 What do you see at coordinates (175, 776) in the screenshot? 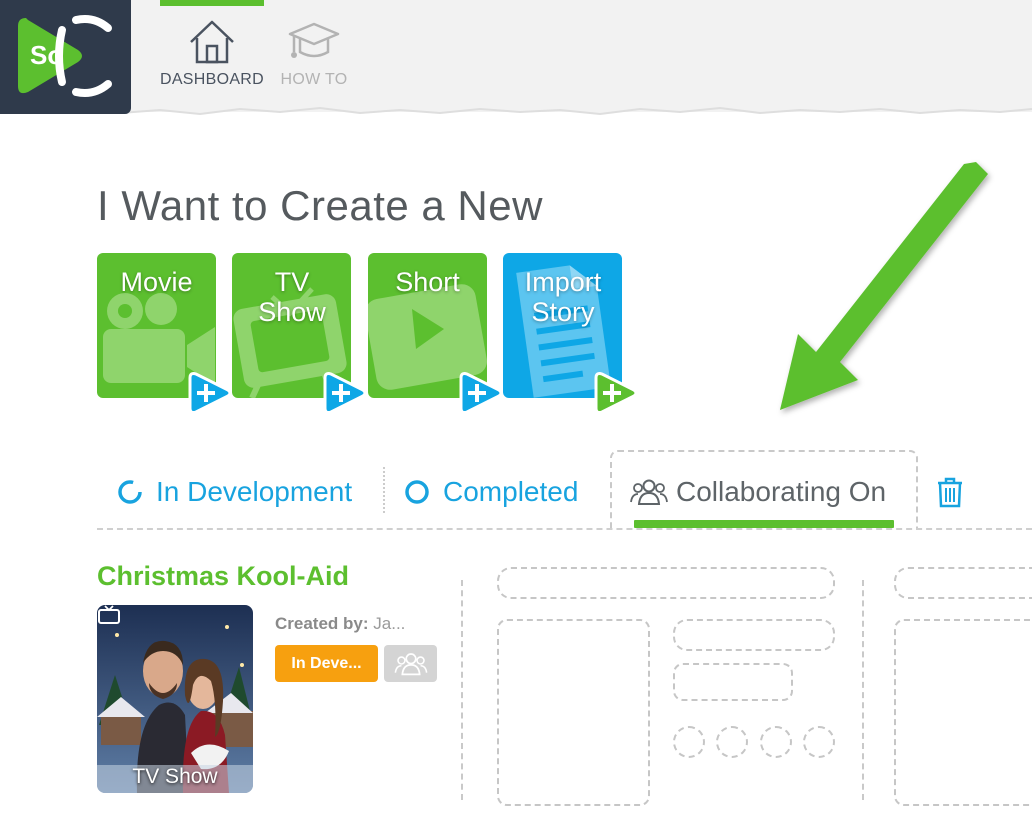
I see `story-type-label: TV Show` at bounding box center [175, 776].